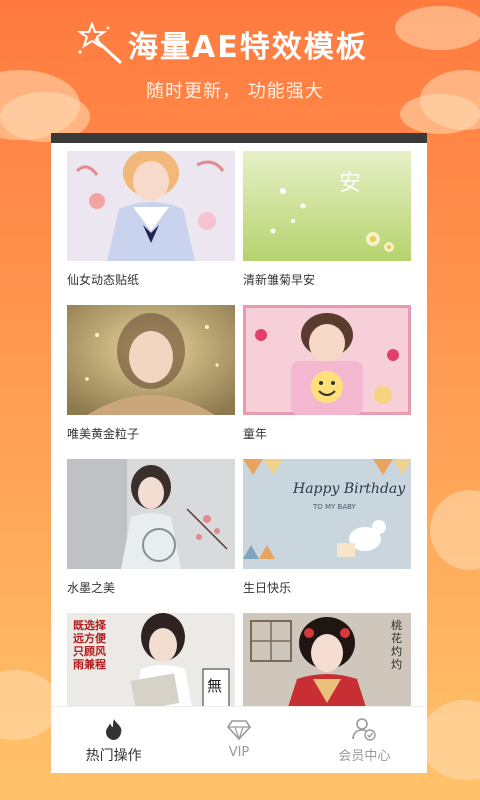 The width and height of the screenshot is (480, 800). I want to click on overlay-text: 既选择远方便只顾风雨兼程, so click(89, 645).